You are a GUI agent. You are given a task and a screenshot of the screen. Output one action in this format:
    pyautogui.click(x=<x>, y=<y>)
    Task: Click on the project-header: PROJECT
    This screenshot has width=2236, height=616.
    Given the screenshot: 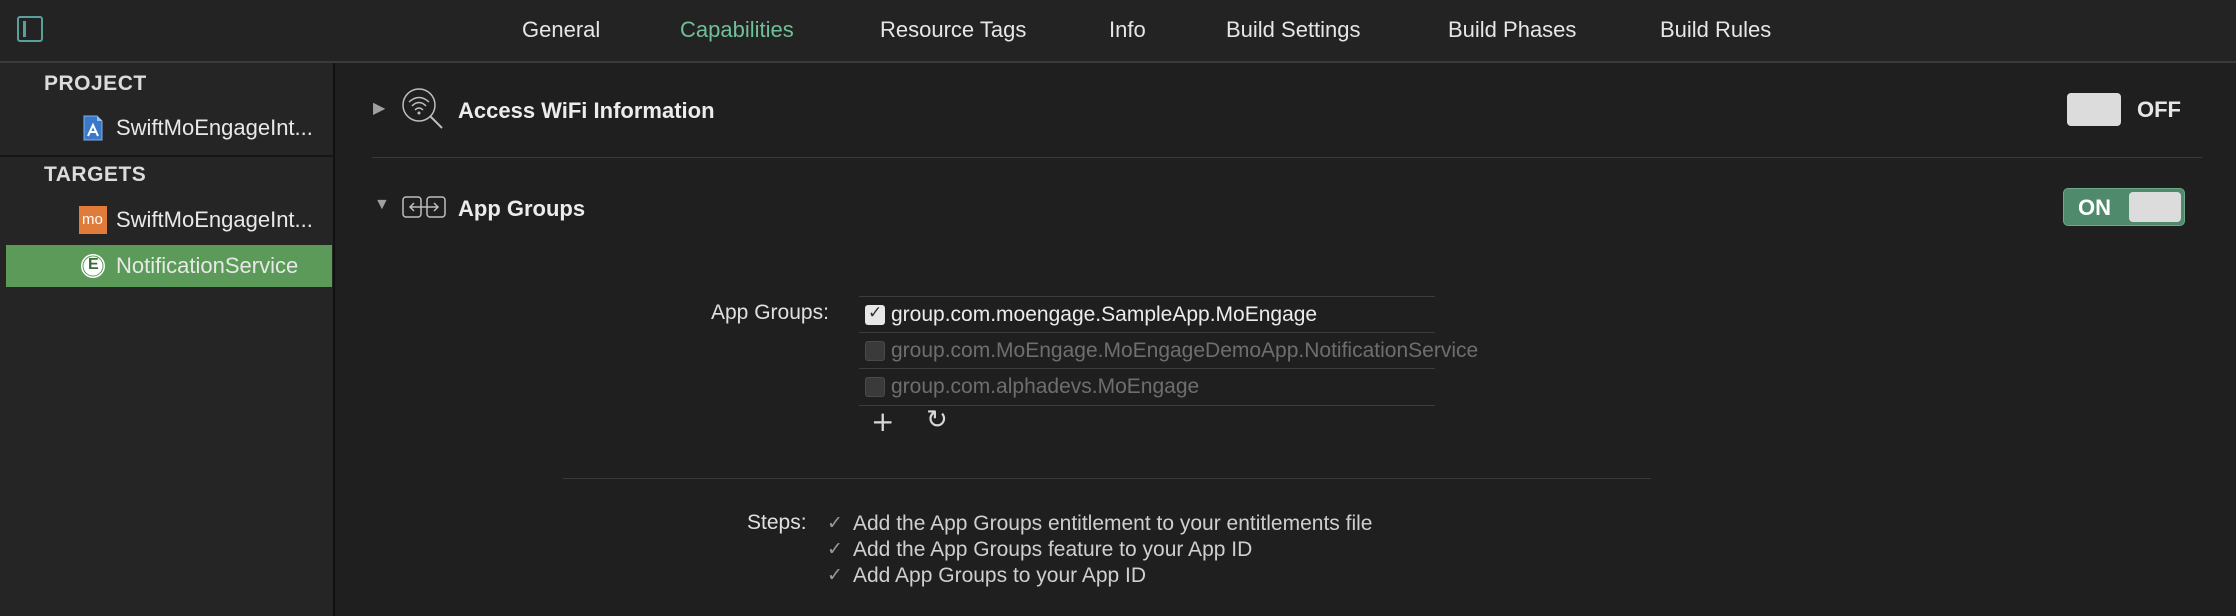 What is the action you would take?
    pyautogui.click(x=95, y=83)
    